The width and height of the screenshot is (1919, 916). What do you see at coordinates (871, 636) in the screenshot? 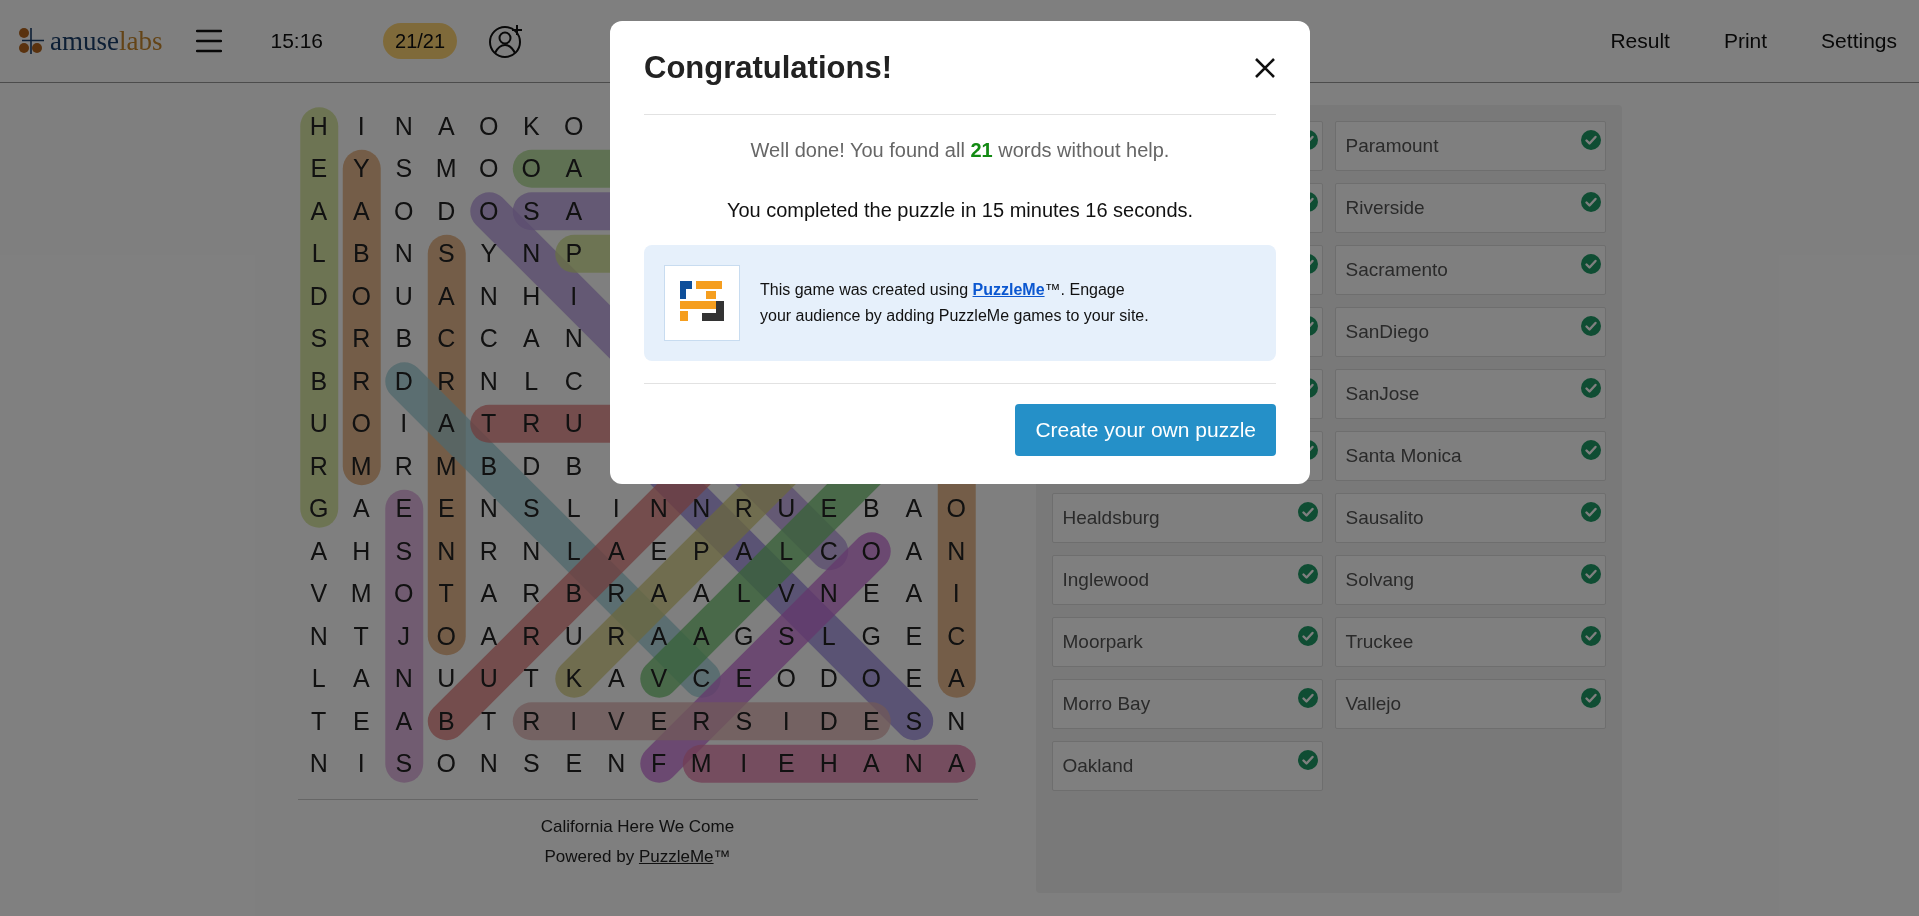
I see `grid-letter: G` at bounding box center [871, 636].